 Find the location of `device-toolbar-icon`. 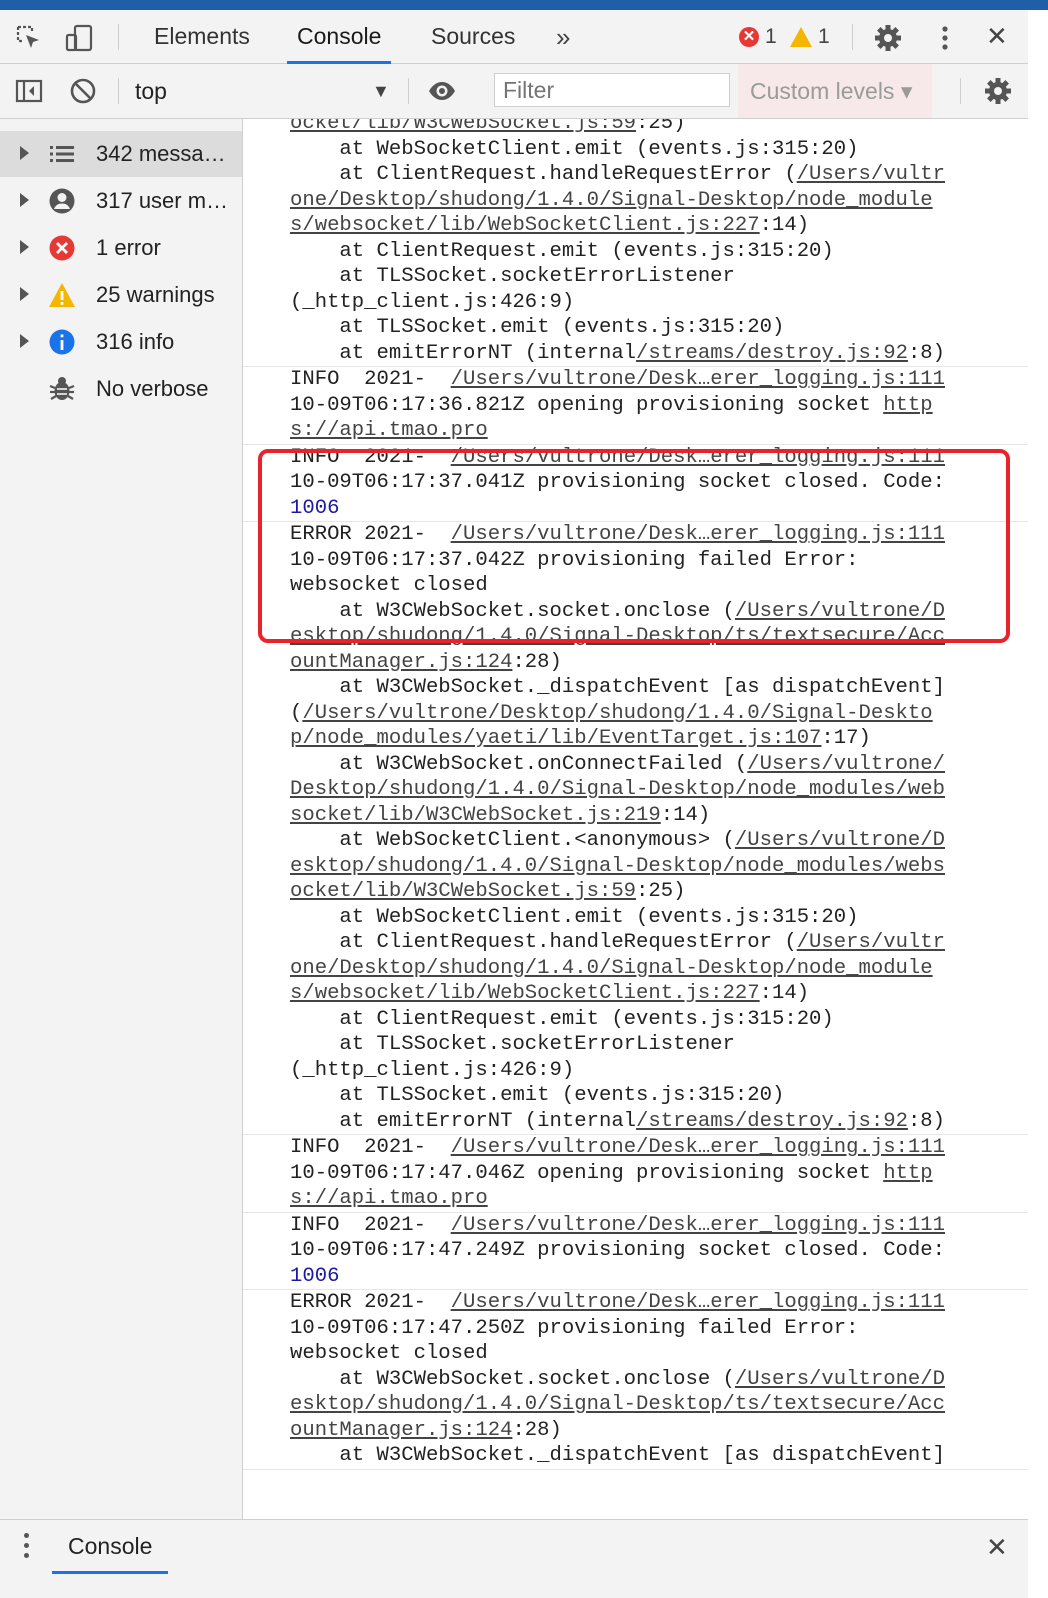

device-toolbar-icon is located at coordinates (79, 38).